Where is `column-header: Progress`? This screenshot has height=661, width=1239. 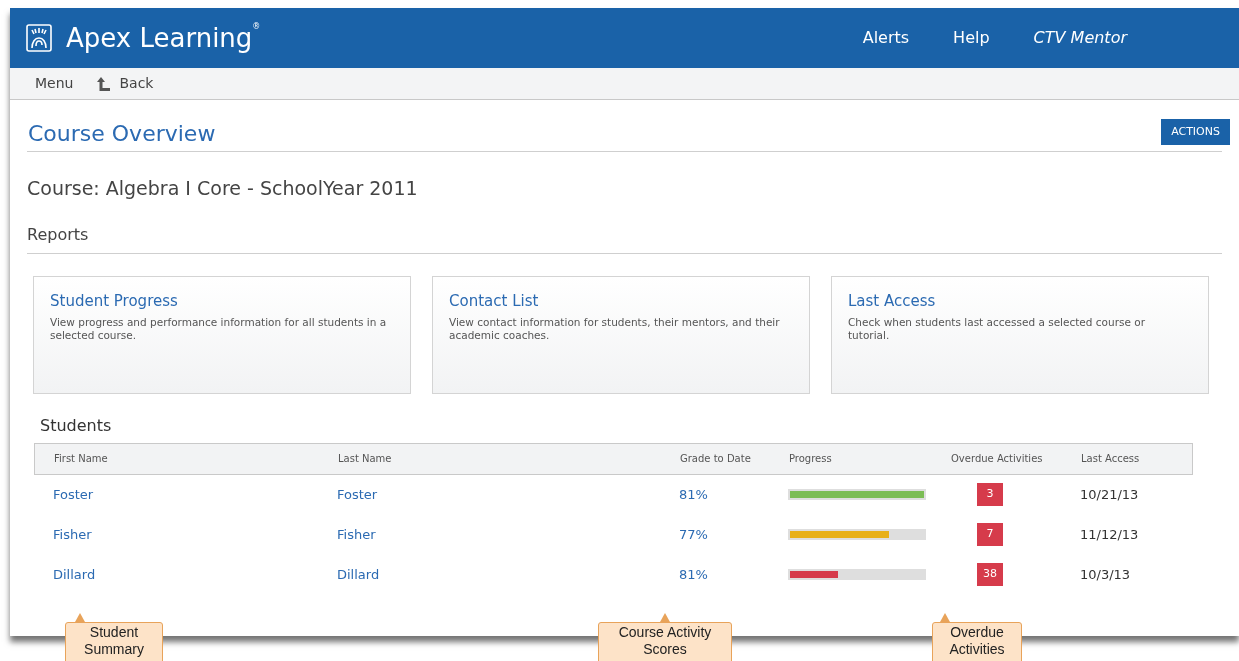 column-header: Progress is located at coordinates (870, 458).